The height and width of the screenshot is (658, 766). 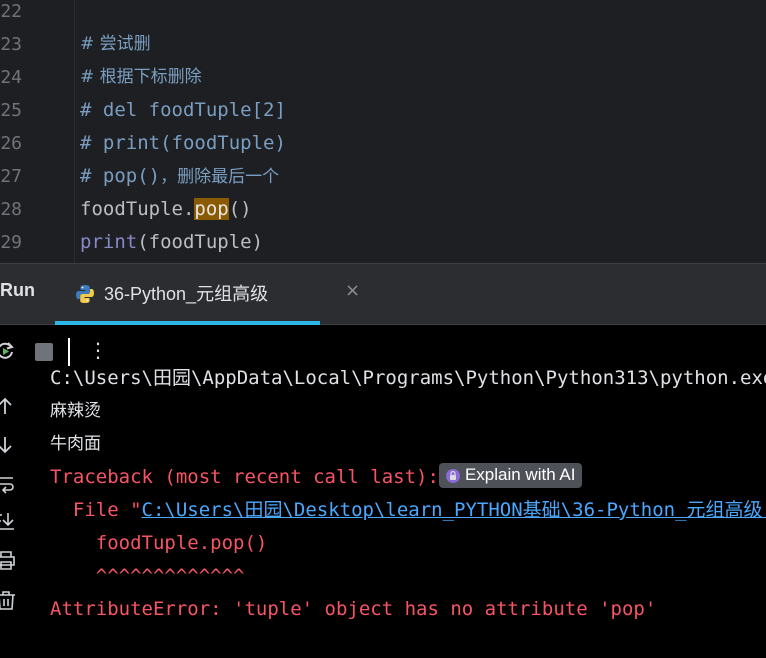 What do you see at coordinates (11, 77) in the screenshot?
I see `line-number: 24` at bounding box center [11, 77].